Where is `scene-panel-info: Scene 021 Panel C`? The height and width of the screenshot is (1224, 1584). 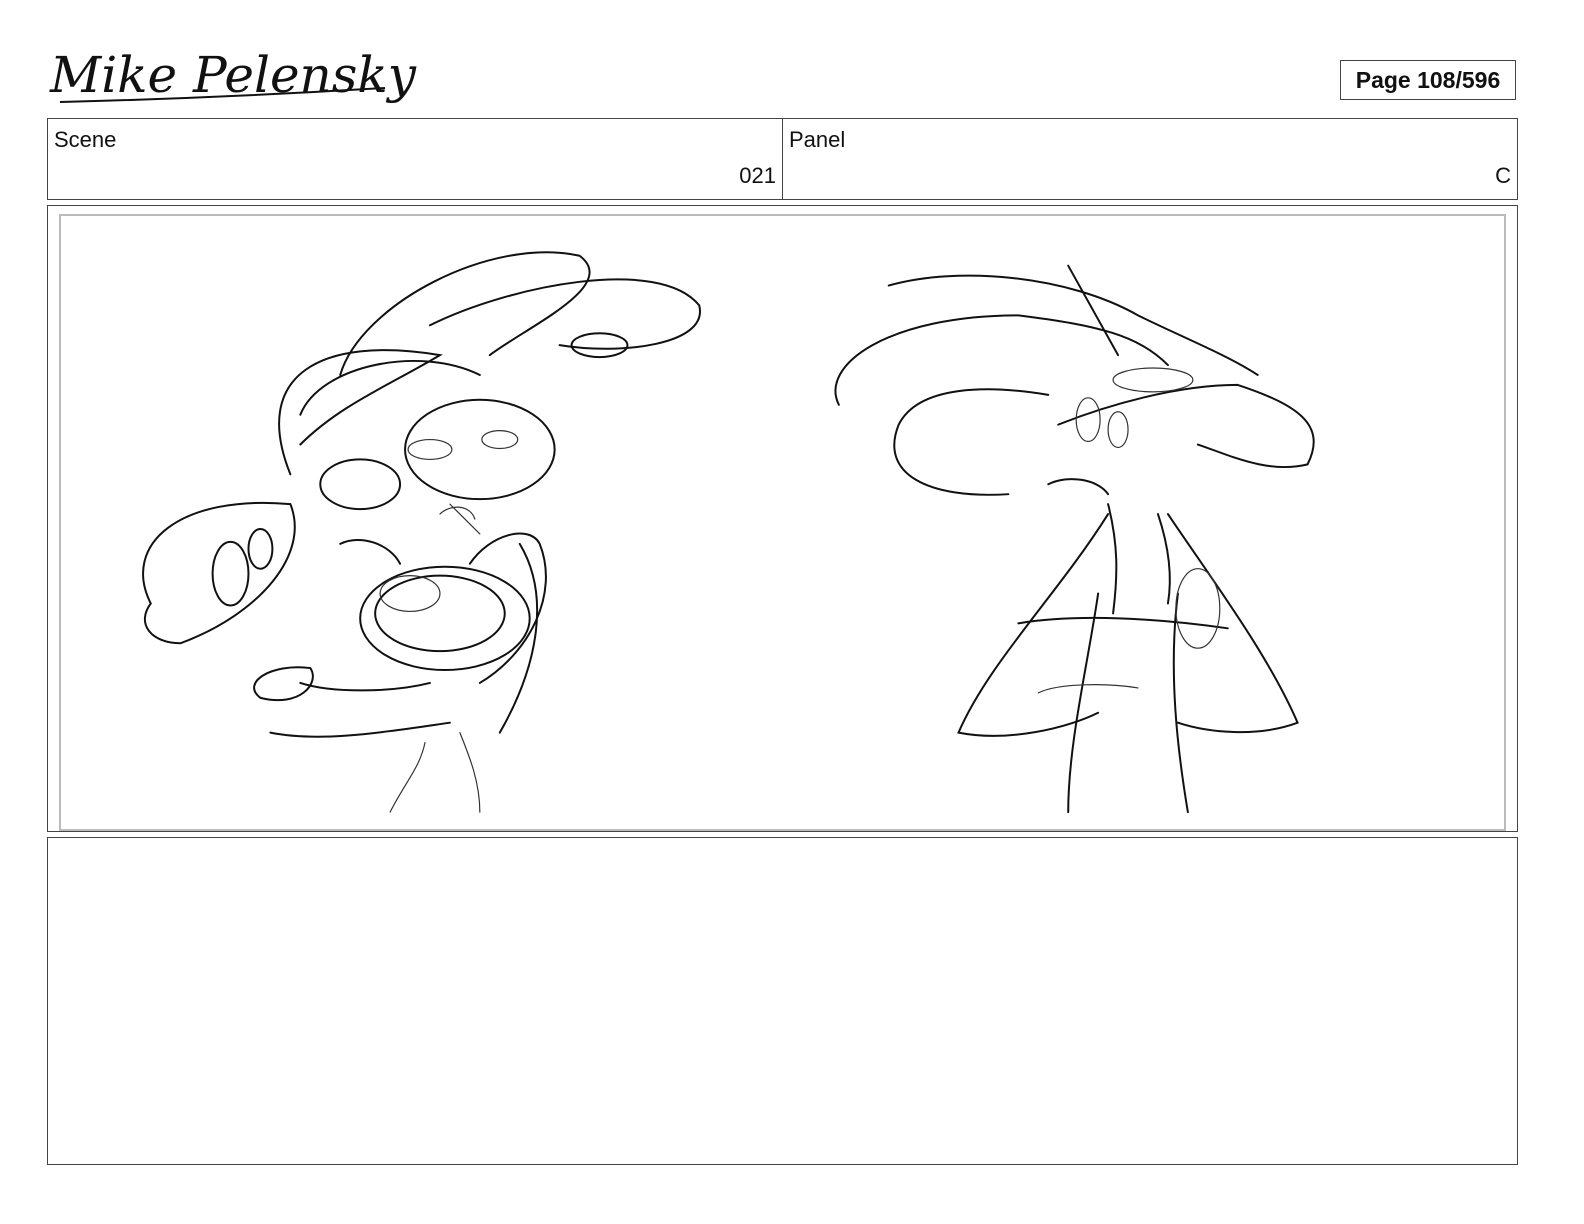
scene-panel-info: Scene 021 Panel C is located at coordinates (782, 159).